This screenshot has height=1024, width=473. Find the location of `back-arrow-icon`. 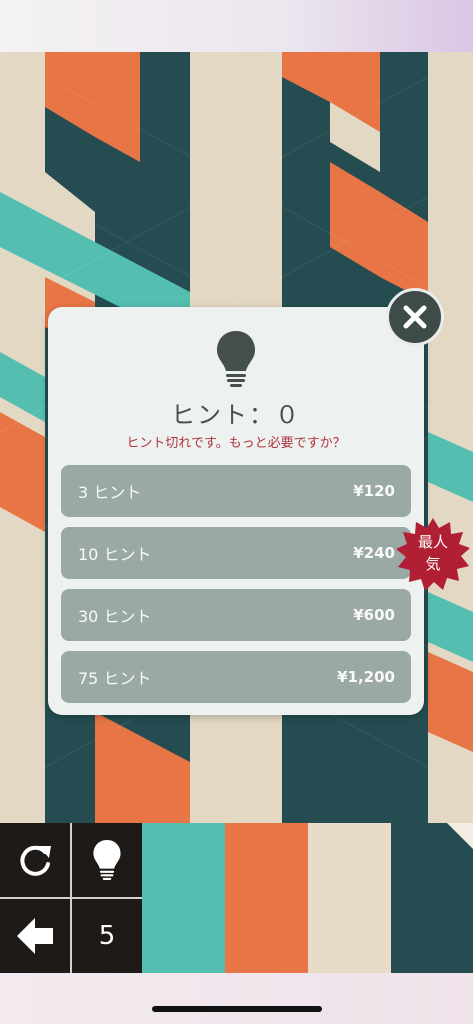

back-arrow-icon is located at coordinates (35, 936).